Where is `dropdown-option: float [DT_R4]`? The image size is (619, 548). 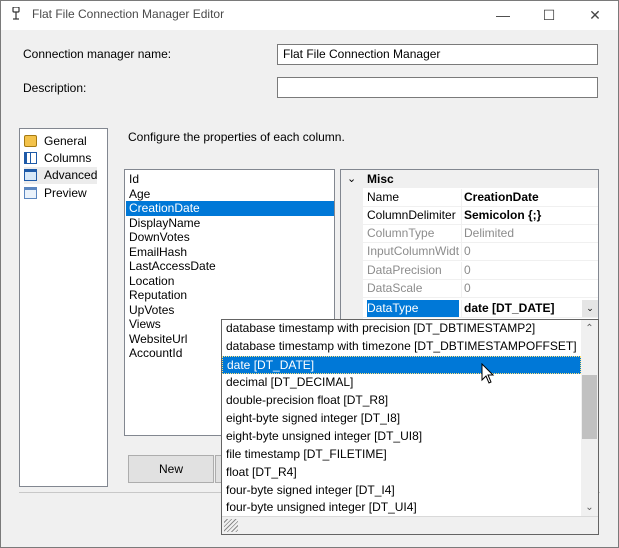 dropdown-option: float [DT_R4] is located at coordinates (401, 473).